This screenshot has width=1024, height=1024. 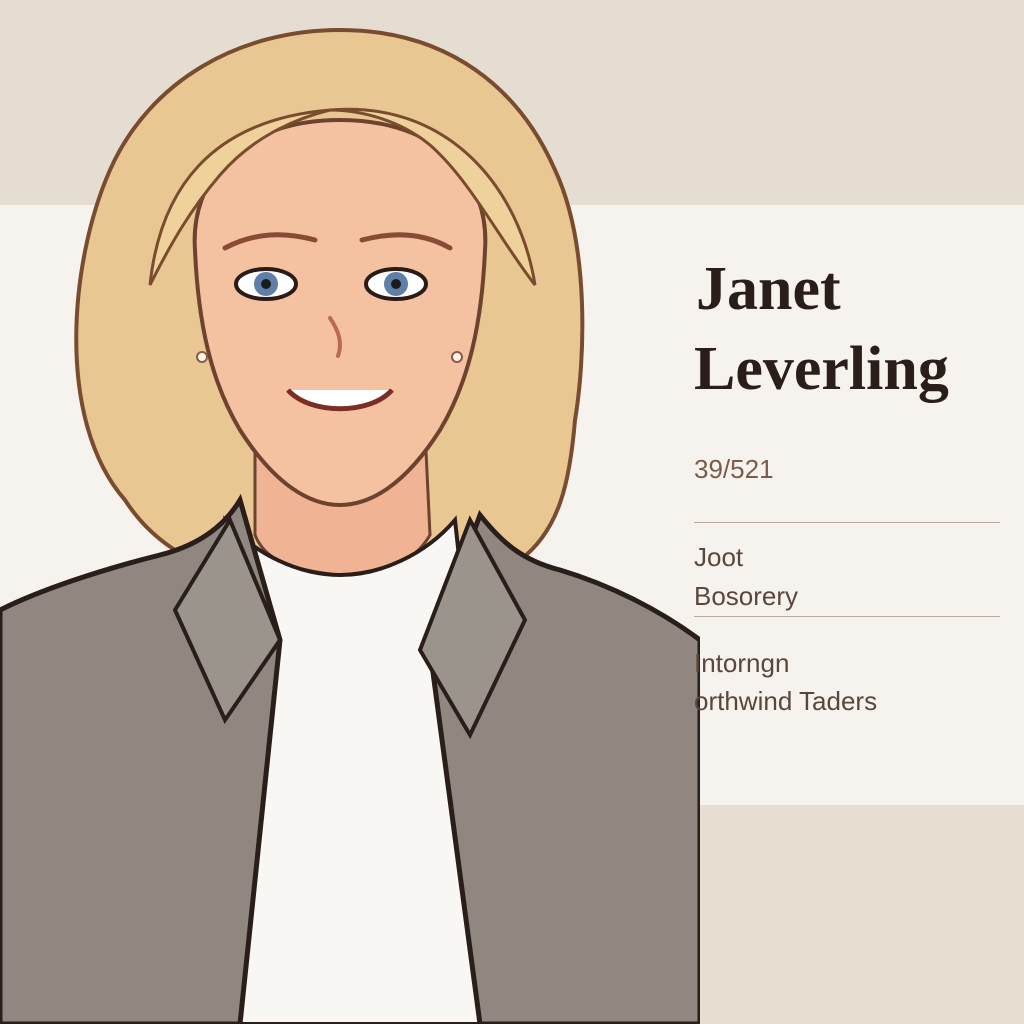 I want to click on meta-line-4: orthwind Taders, so click(x=786, y=701).